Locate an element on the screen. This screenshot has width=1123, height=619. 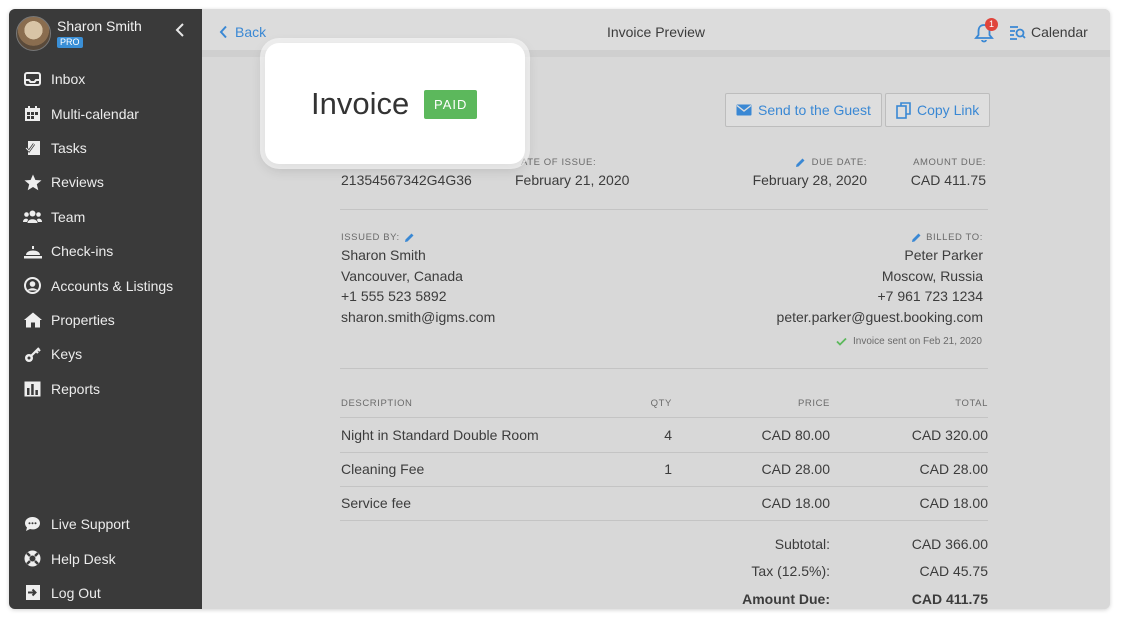
status-badge: PAID is located at coordinates (451, 104).